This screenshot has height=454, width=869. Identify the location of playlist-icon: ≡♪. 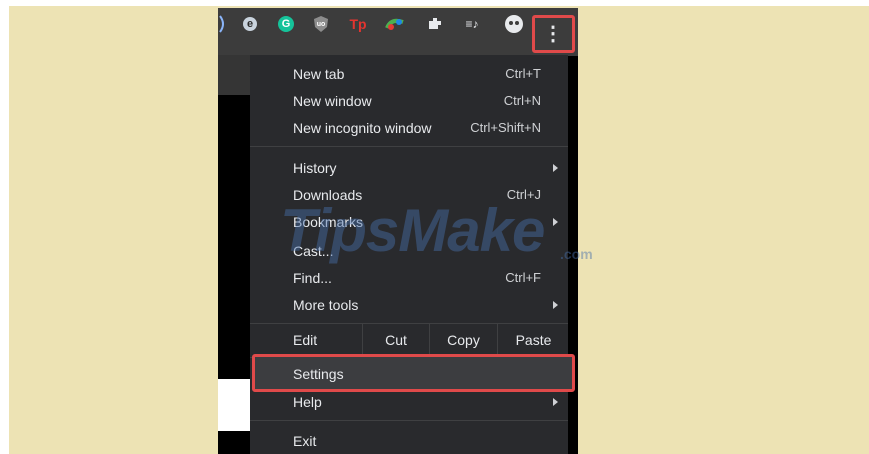
(472, 24).